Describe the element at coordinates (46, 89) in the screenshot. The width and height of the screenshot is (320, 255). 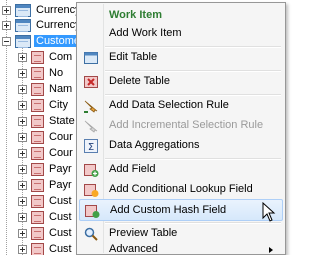
I see `tree-node-field: Nam` at that location.